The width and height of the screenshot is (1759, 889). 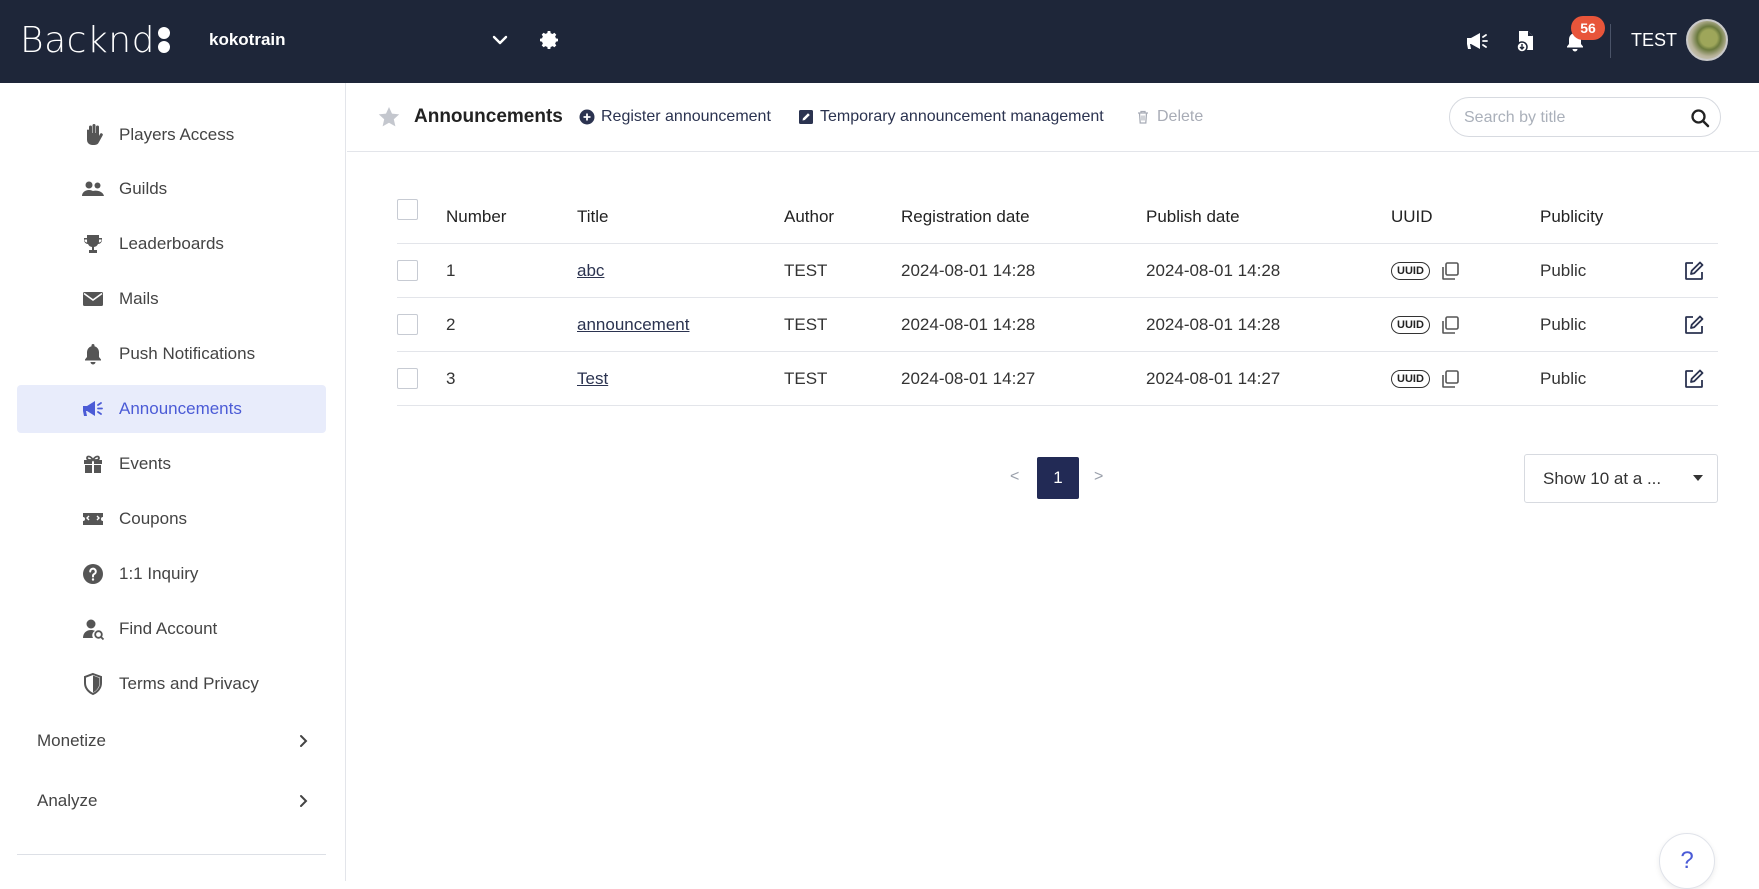 What do you see at coordinates (1569, 118) in the screenshot?
I see `search-input` at bounding box center [1569, 118].